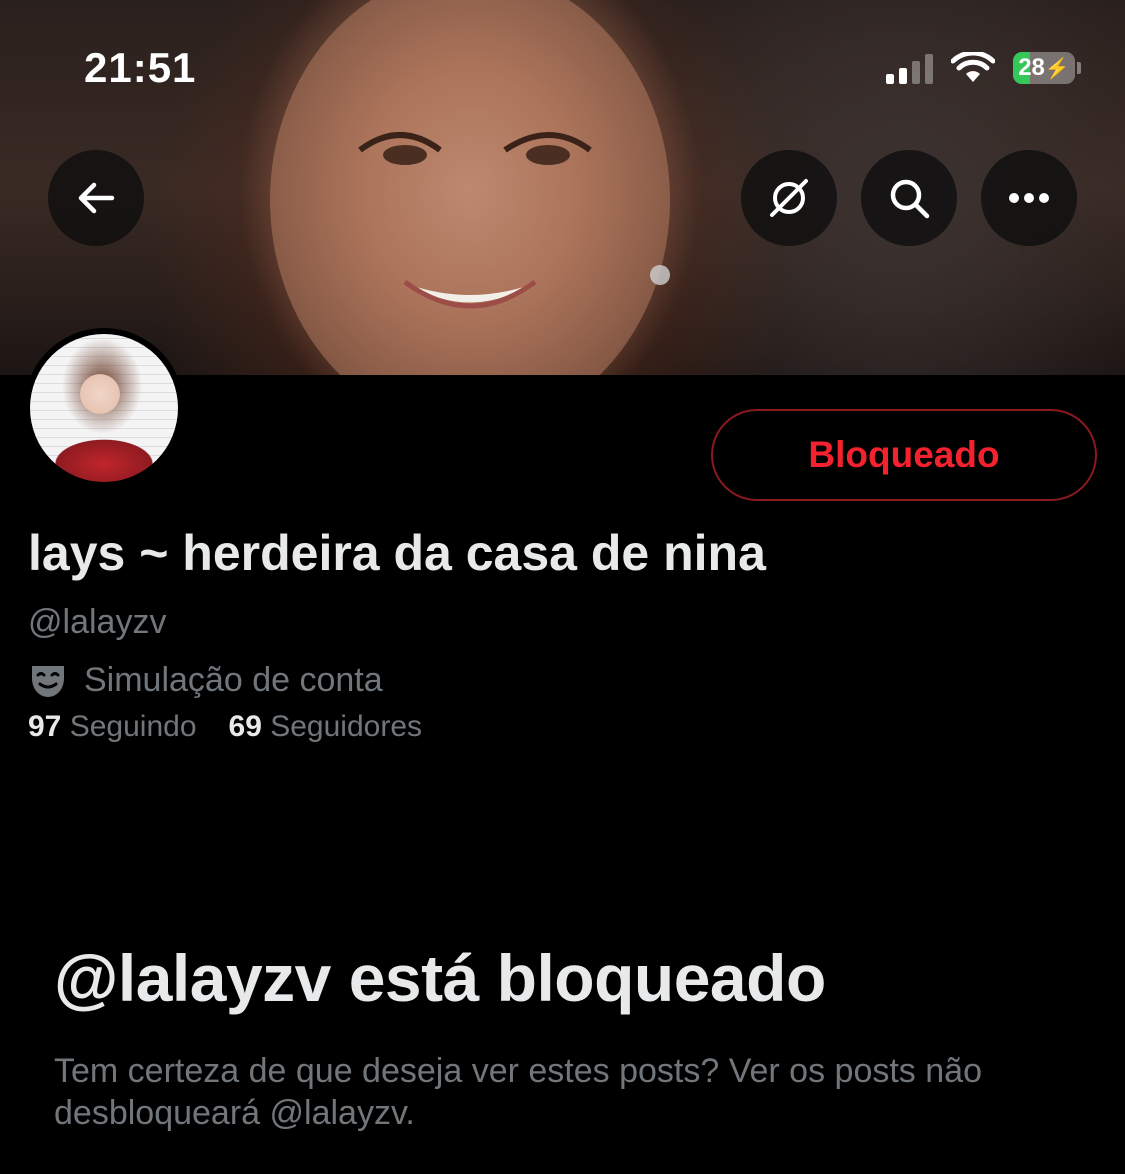 This screenshot has width=1125, height=1174. I want to click on following-label: Seguindo, so click(133, 726).